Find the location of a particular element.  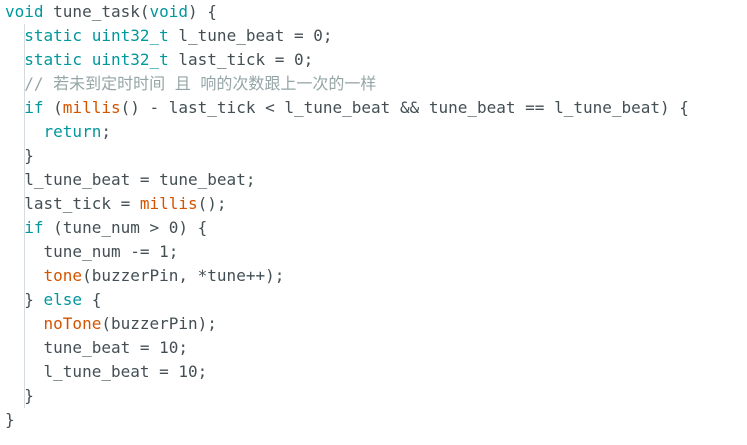

code-token-text: tune_task( is located at coordinates (96, 11).